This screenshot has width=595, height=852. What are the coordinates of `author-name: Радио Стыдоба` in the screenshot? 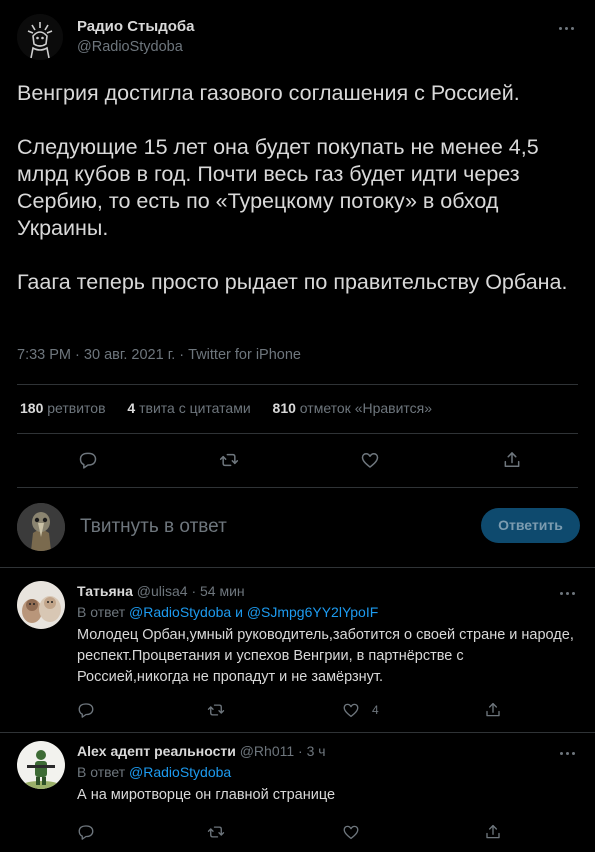 It's located at (136, 26).